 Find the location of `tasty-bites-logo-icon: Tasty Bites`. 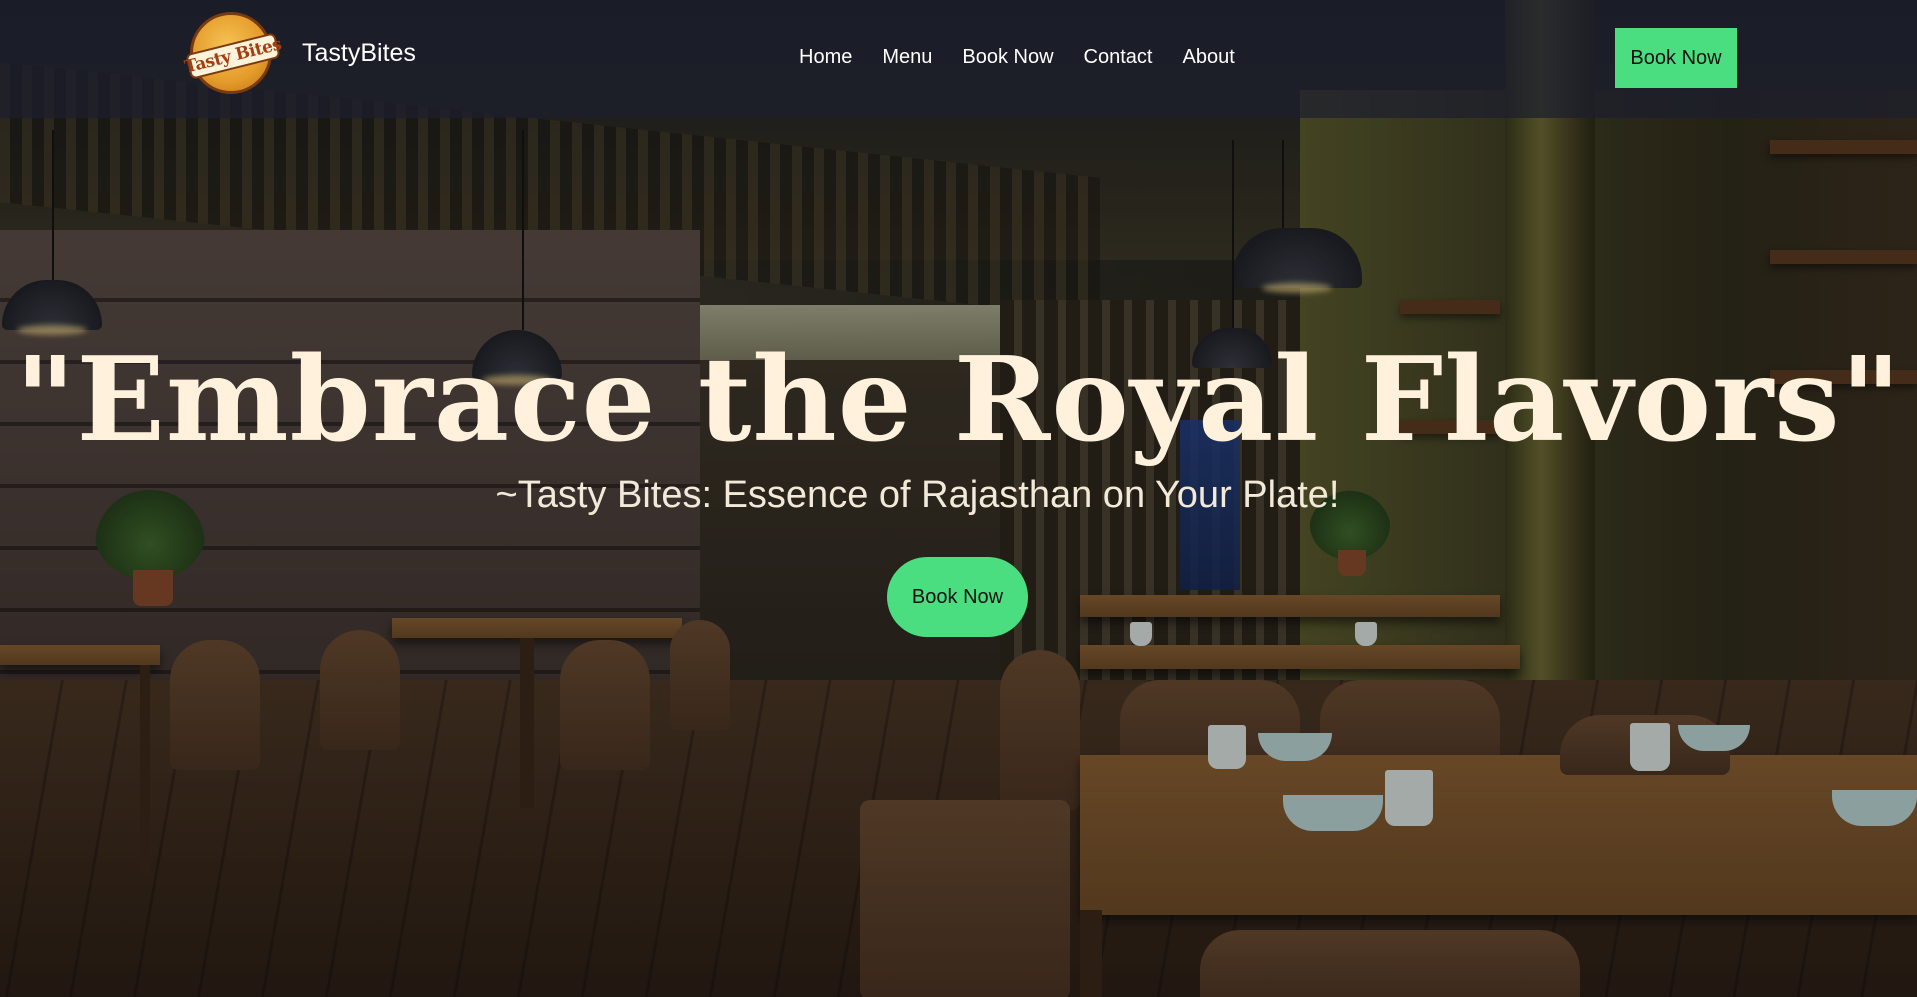

tasty-bites-logo-icon: Tasty Bites is located at coordinates (233, 53).